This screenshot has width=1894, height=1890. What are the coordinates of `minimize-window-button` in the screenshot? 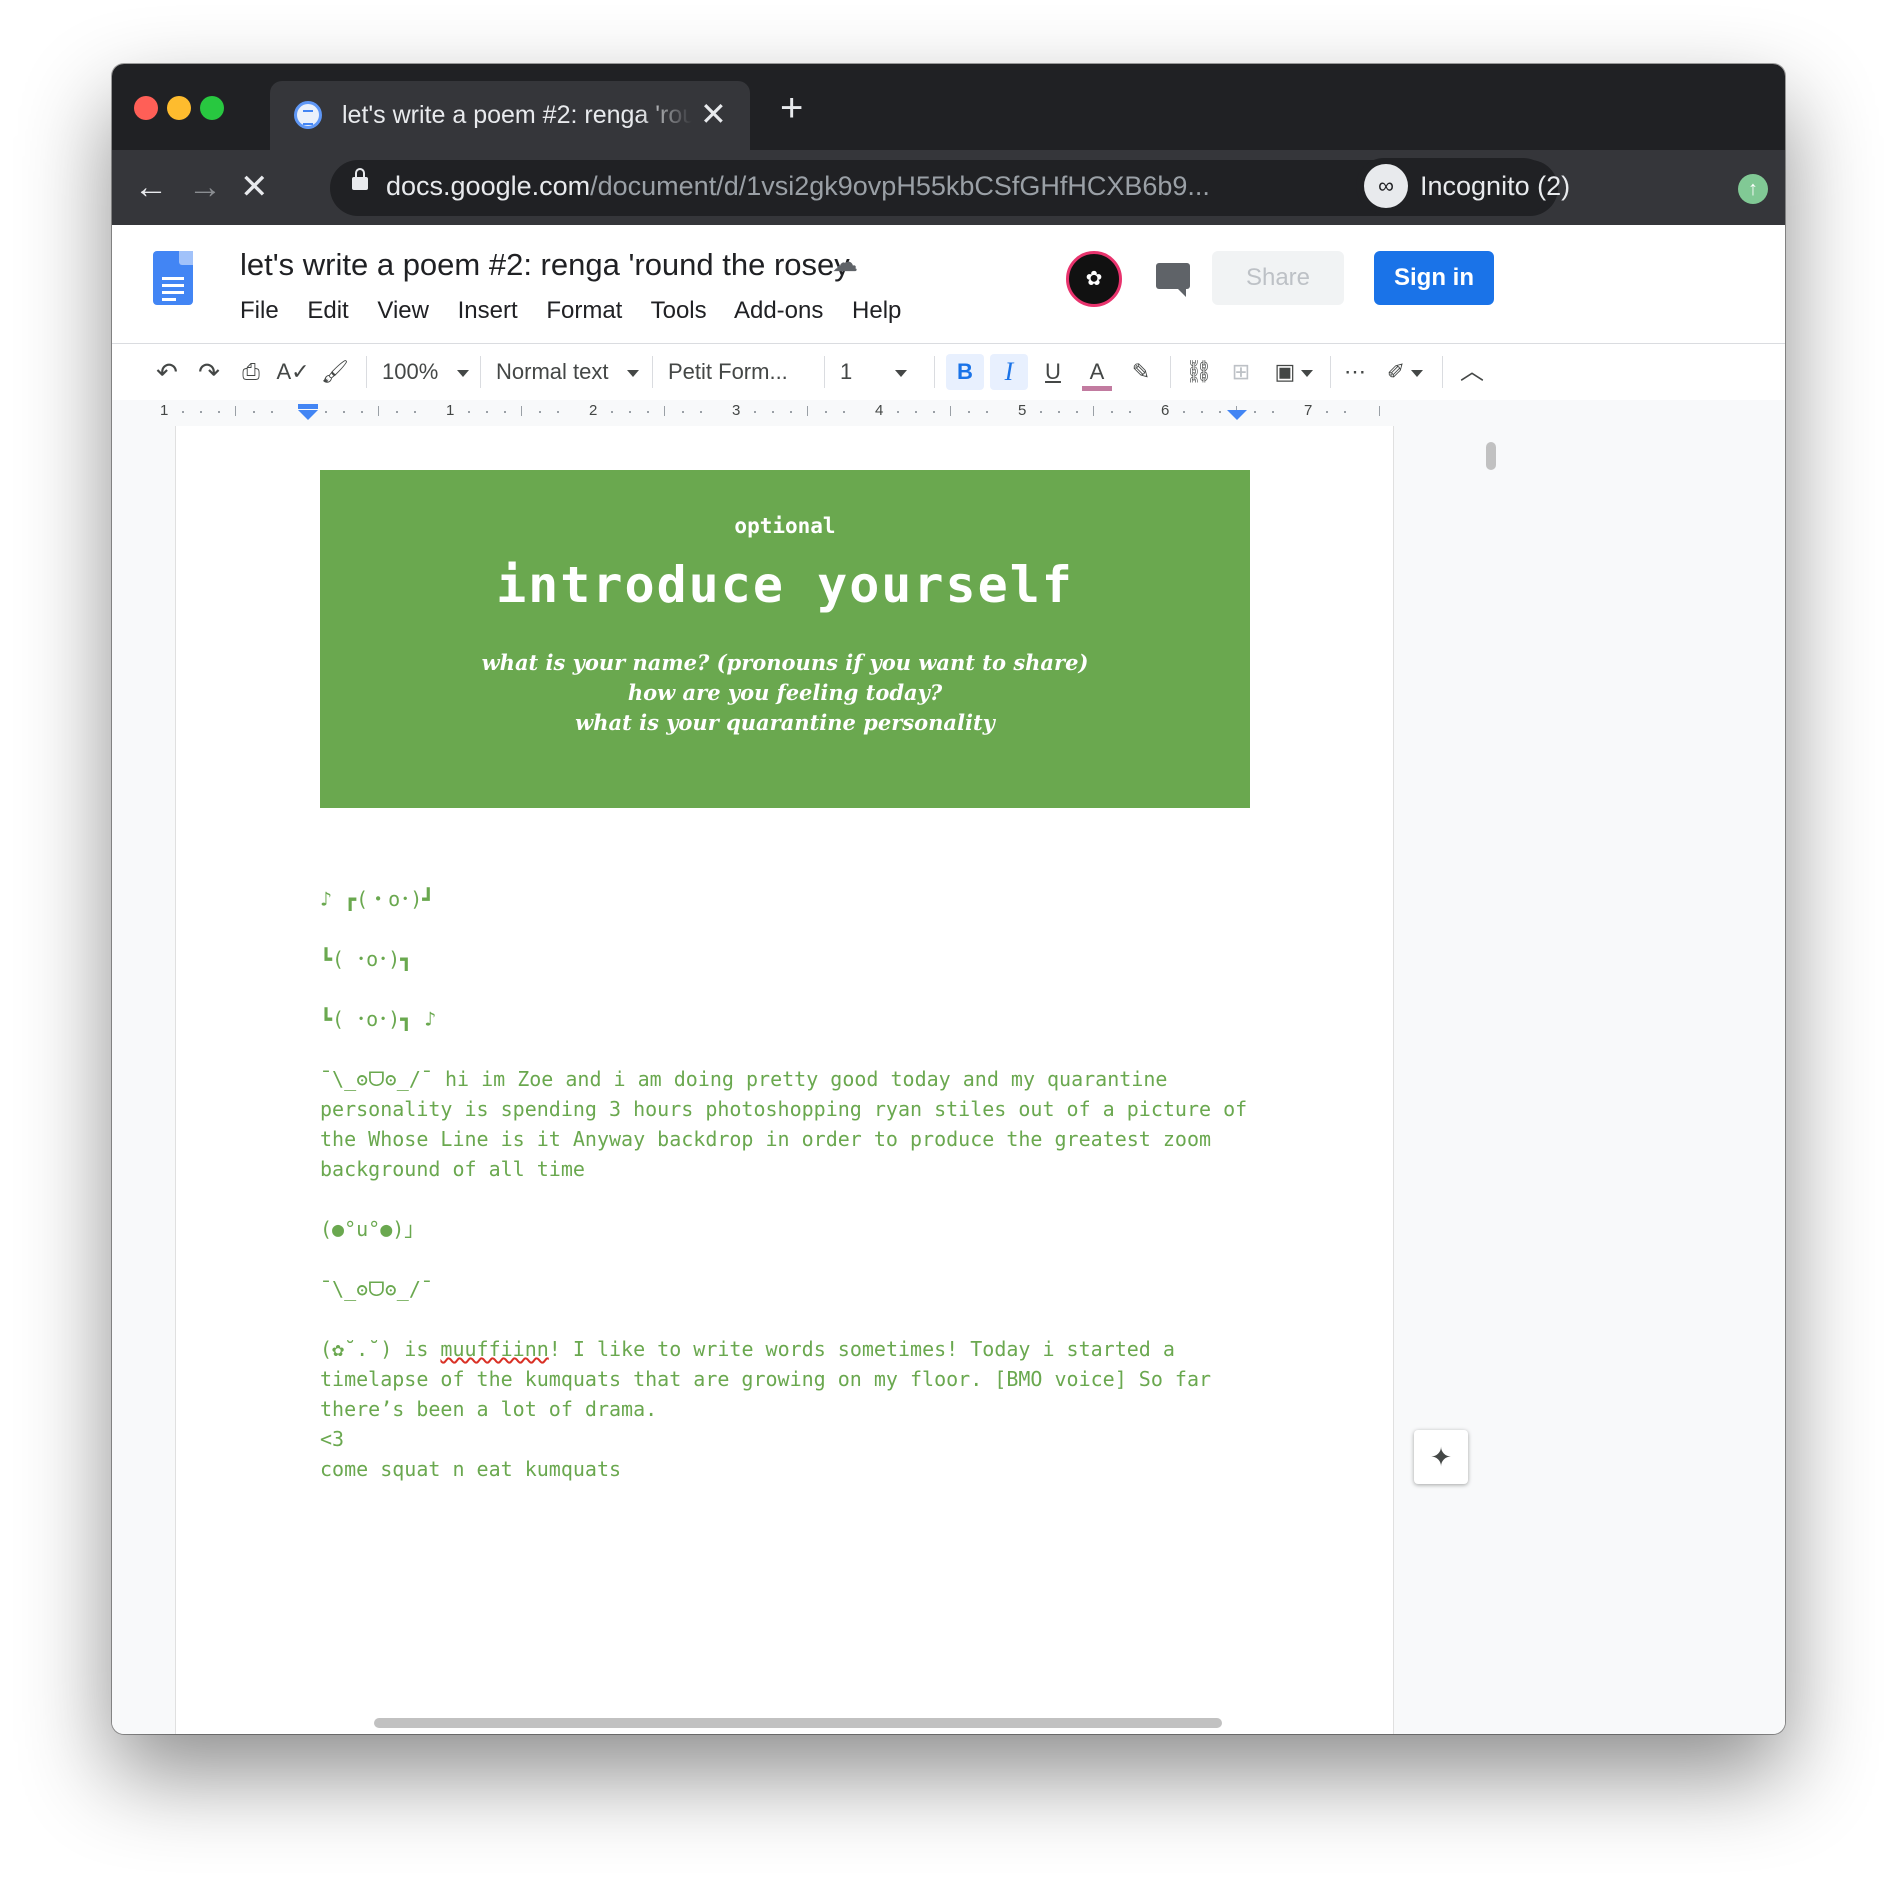 It's located at (179, 108).